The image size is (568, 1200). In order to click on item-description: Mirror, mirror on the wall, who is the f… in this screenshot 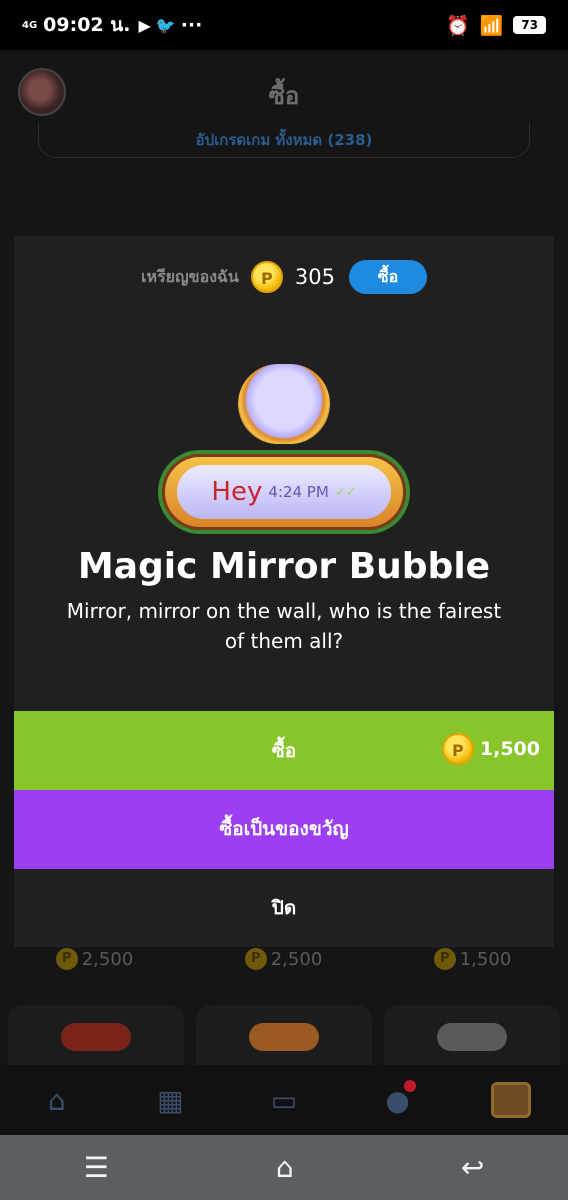, I will do `click(284, 626)`.